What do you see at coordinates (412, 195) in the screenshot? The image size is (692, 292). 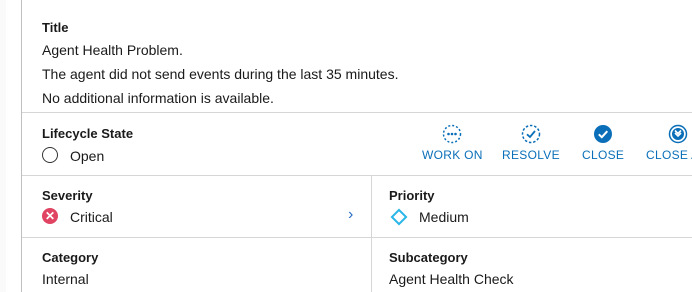 I see `priority-label: Priority` at bounding box center [412, 195].